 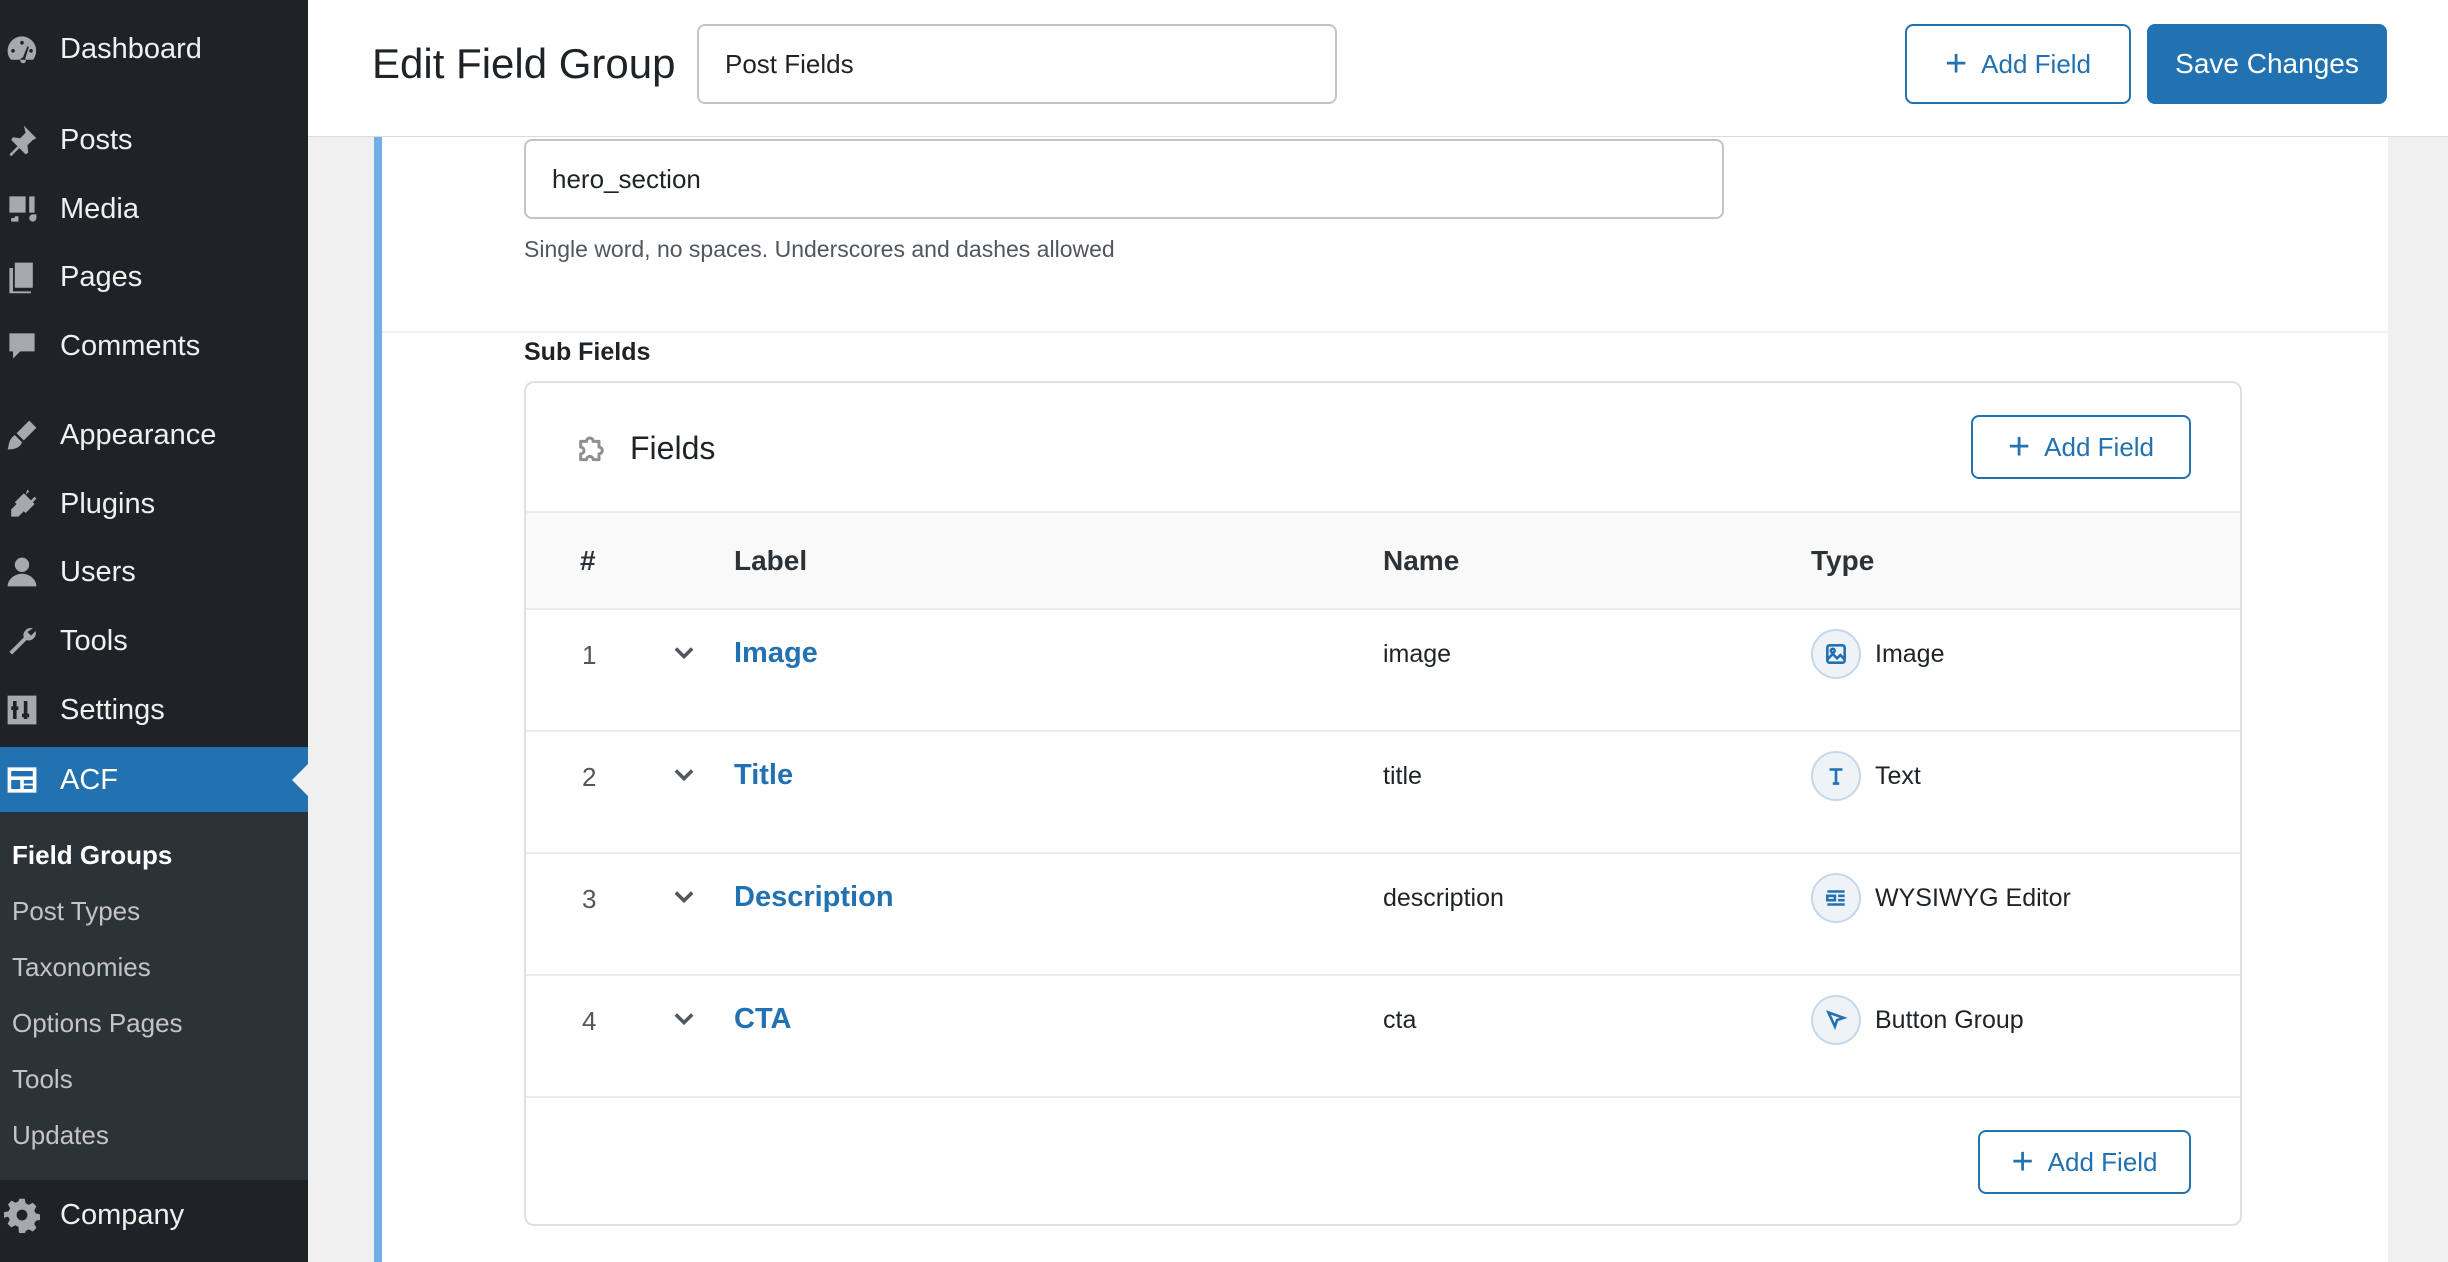 What do you see at coordinates (89, 779) in the screenshot?
I see `menu-label: ACF` at bounding box center [89, 779].